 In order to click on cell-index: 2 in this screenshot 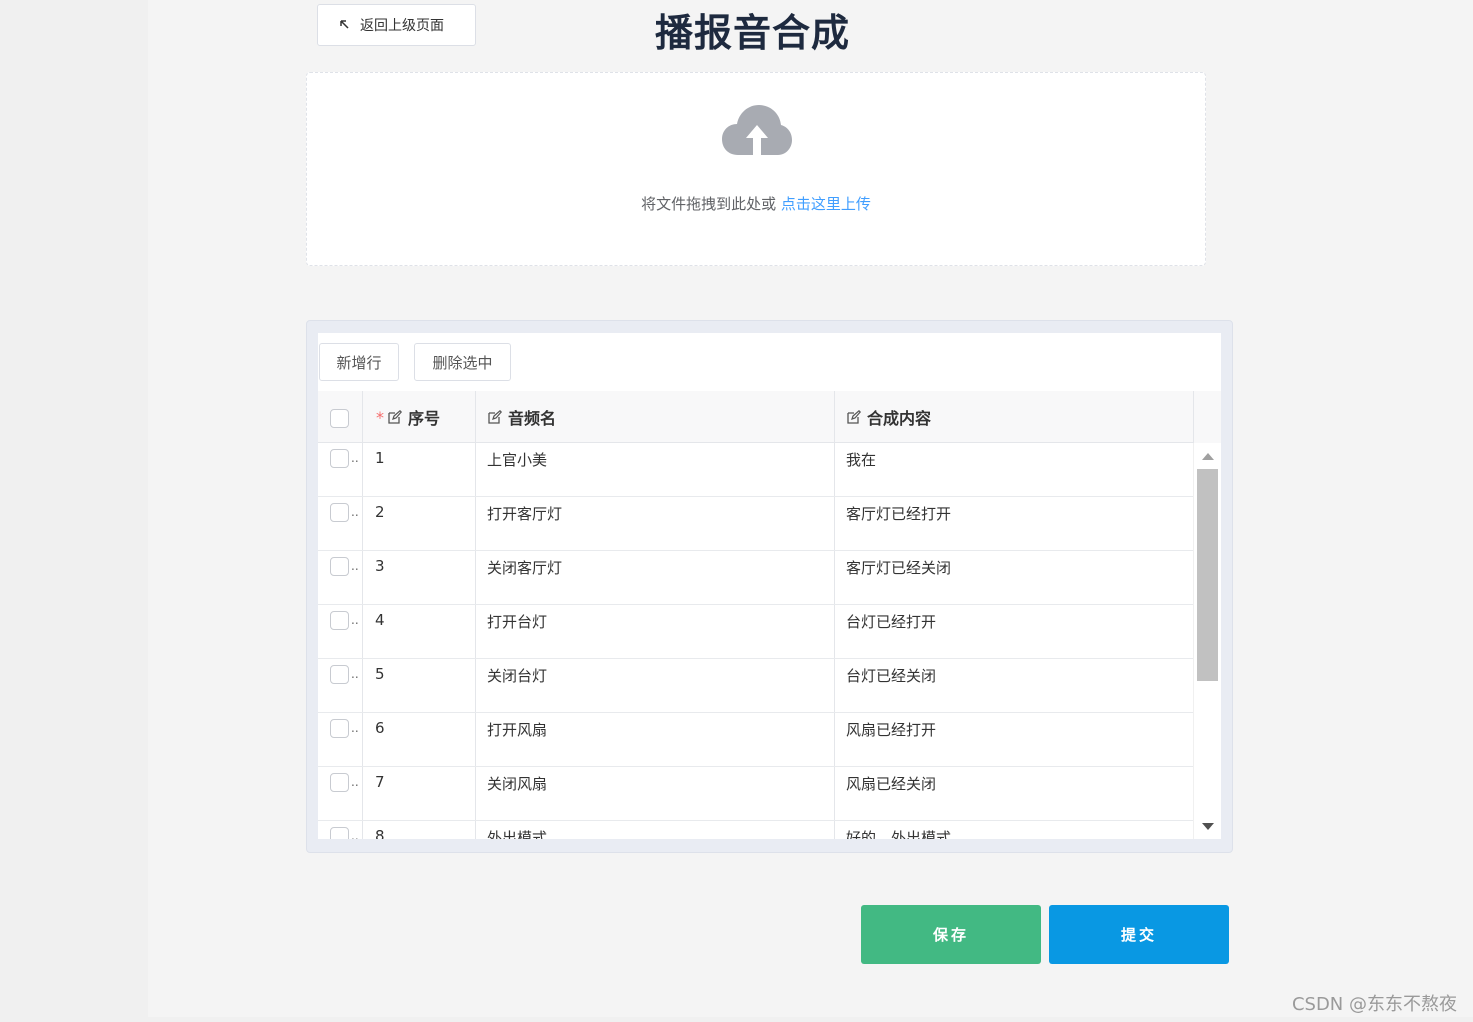, I will do `click(380, 512)`.